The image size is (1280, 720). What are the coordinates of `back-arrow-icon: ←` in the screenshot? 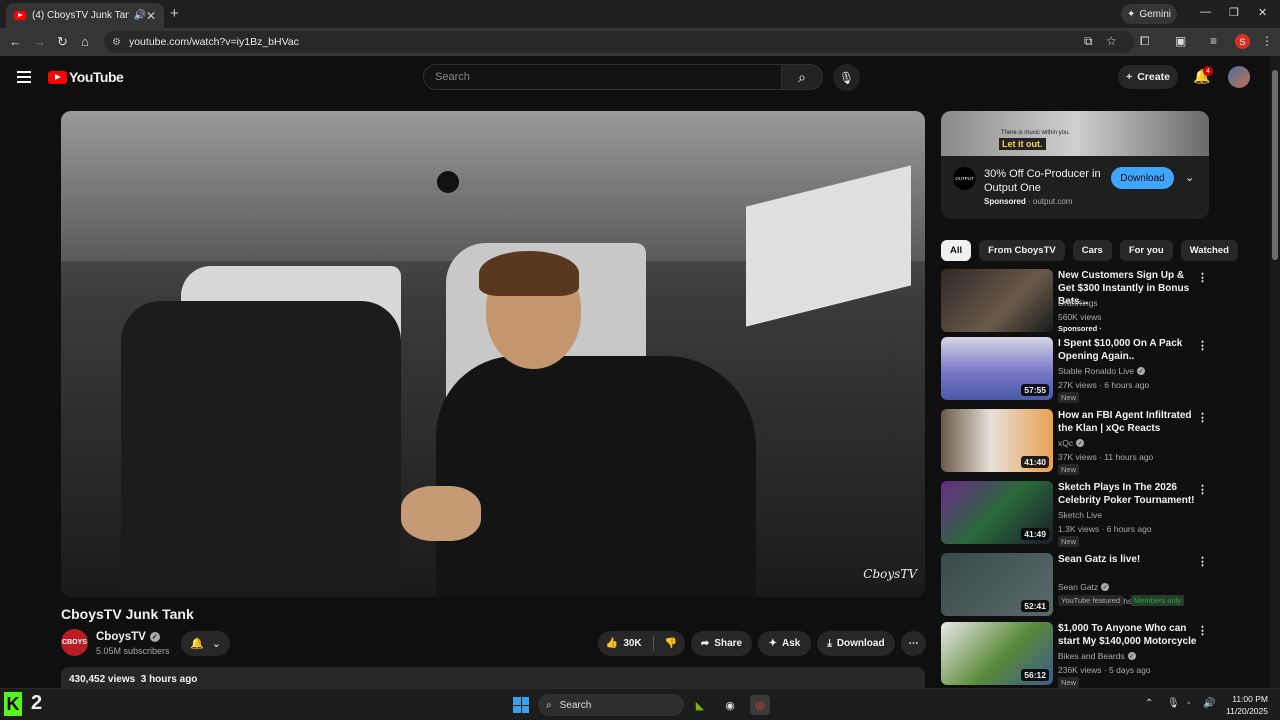 It's located at (15, 41).